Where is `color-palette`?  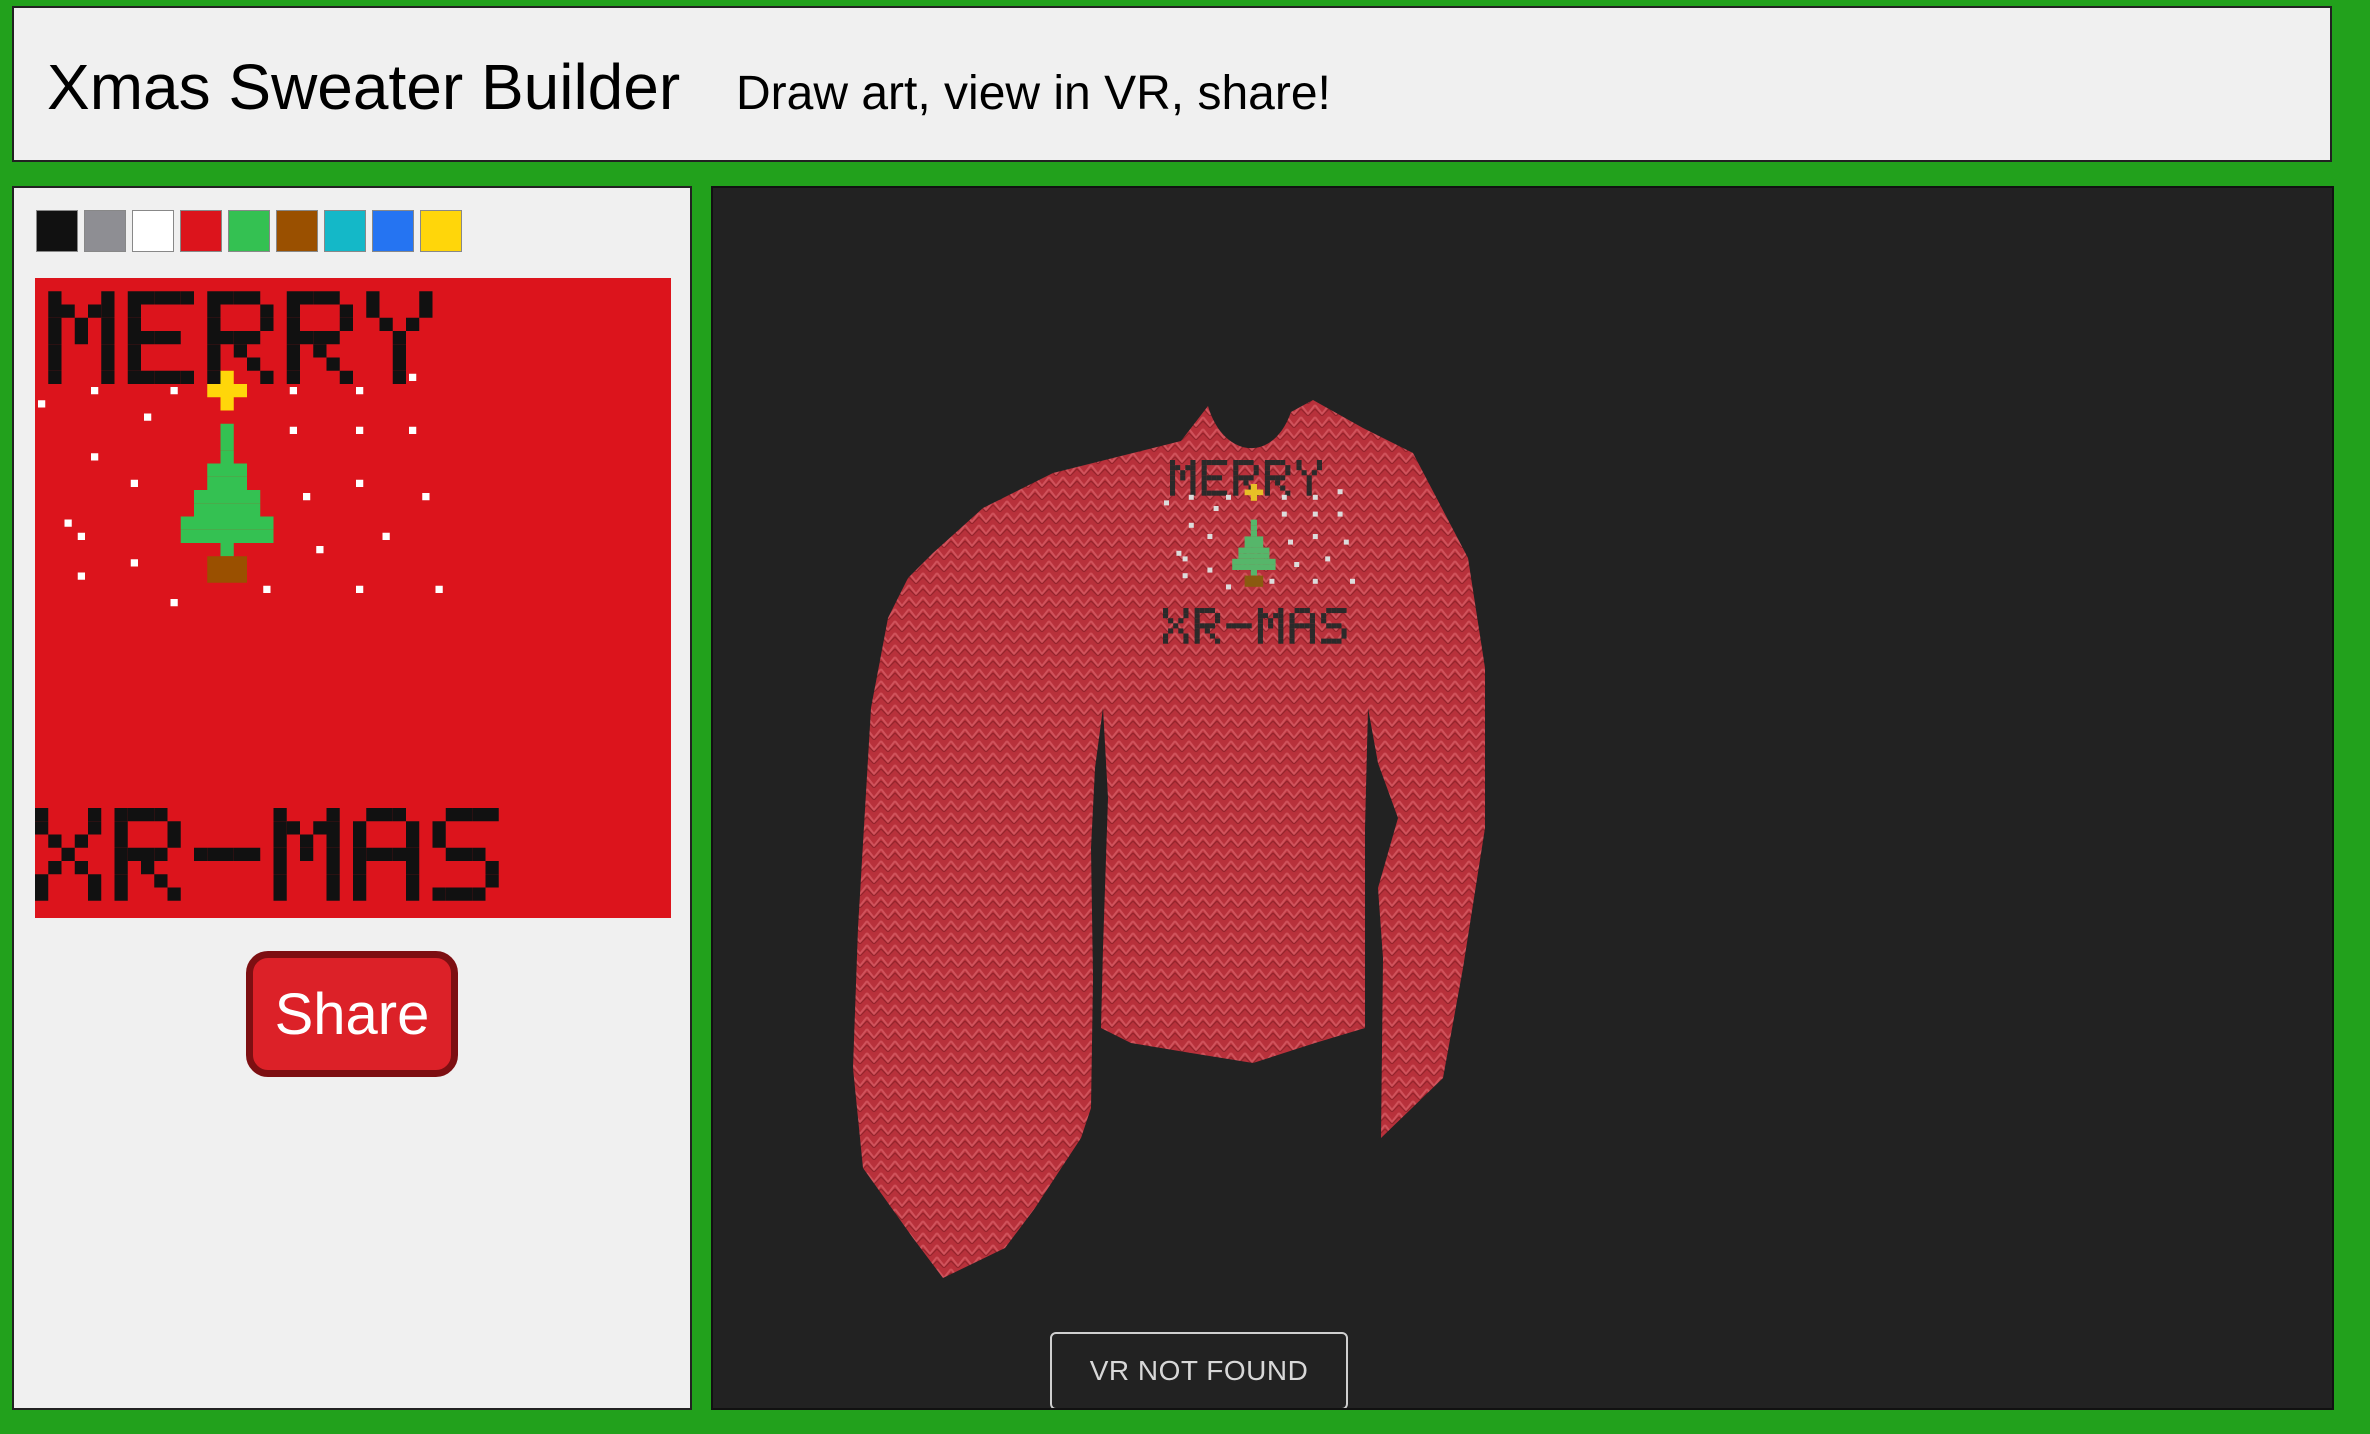 color-palette is located at coordinates (252, 232).